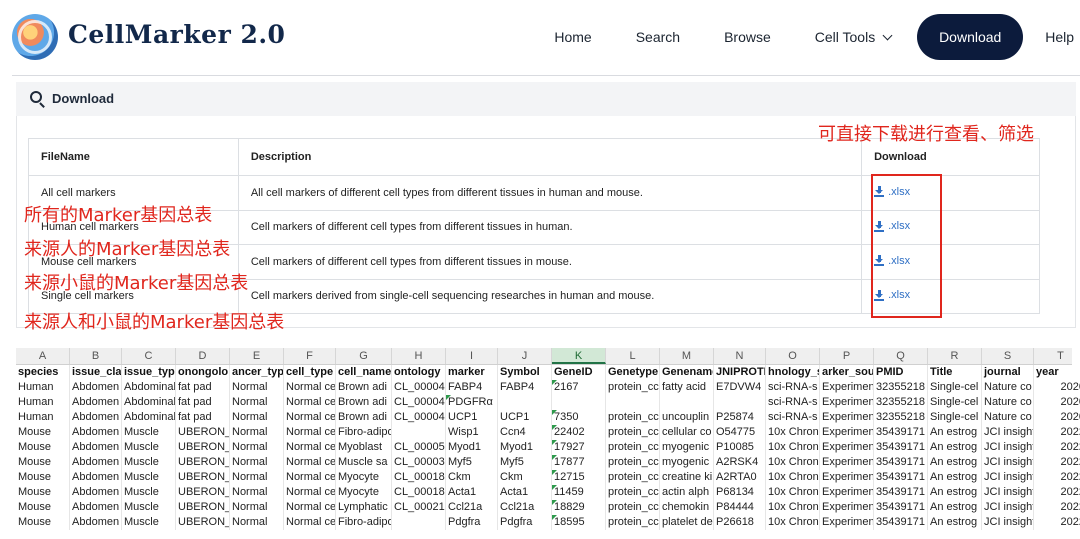  What do you see at coordinates (579, 522) in the screenshot?
I see `sheet-cell: 18595` at bounding box center [579, 522].